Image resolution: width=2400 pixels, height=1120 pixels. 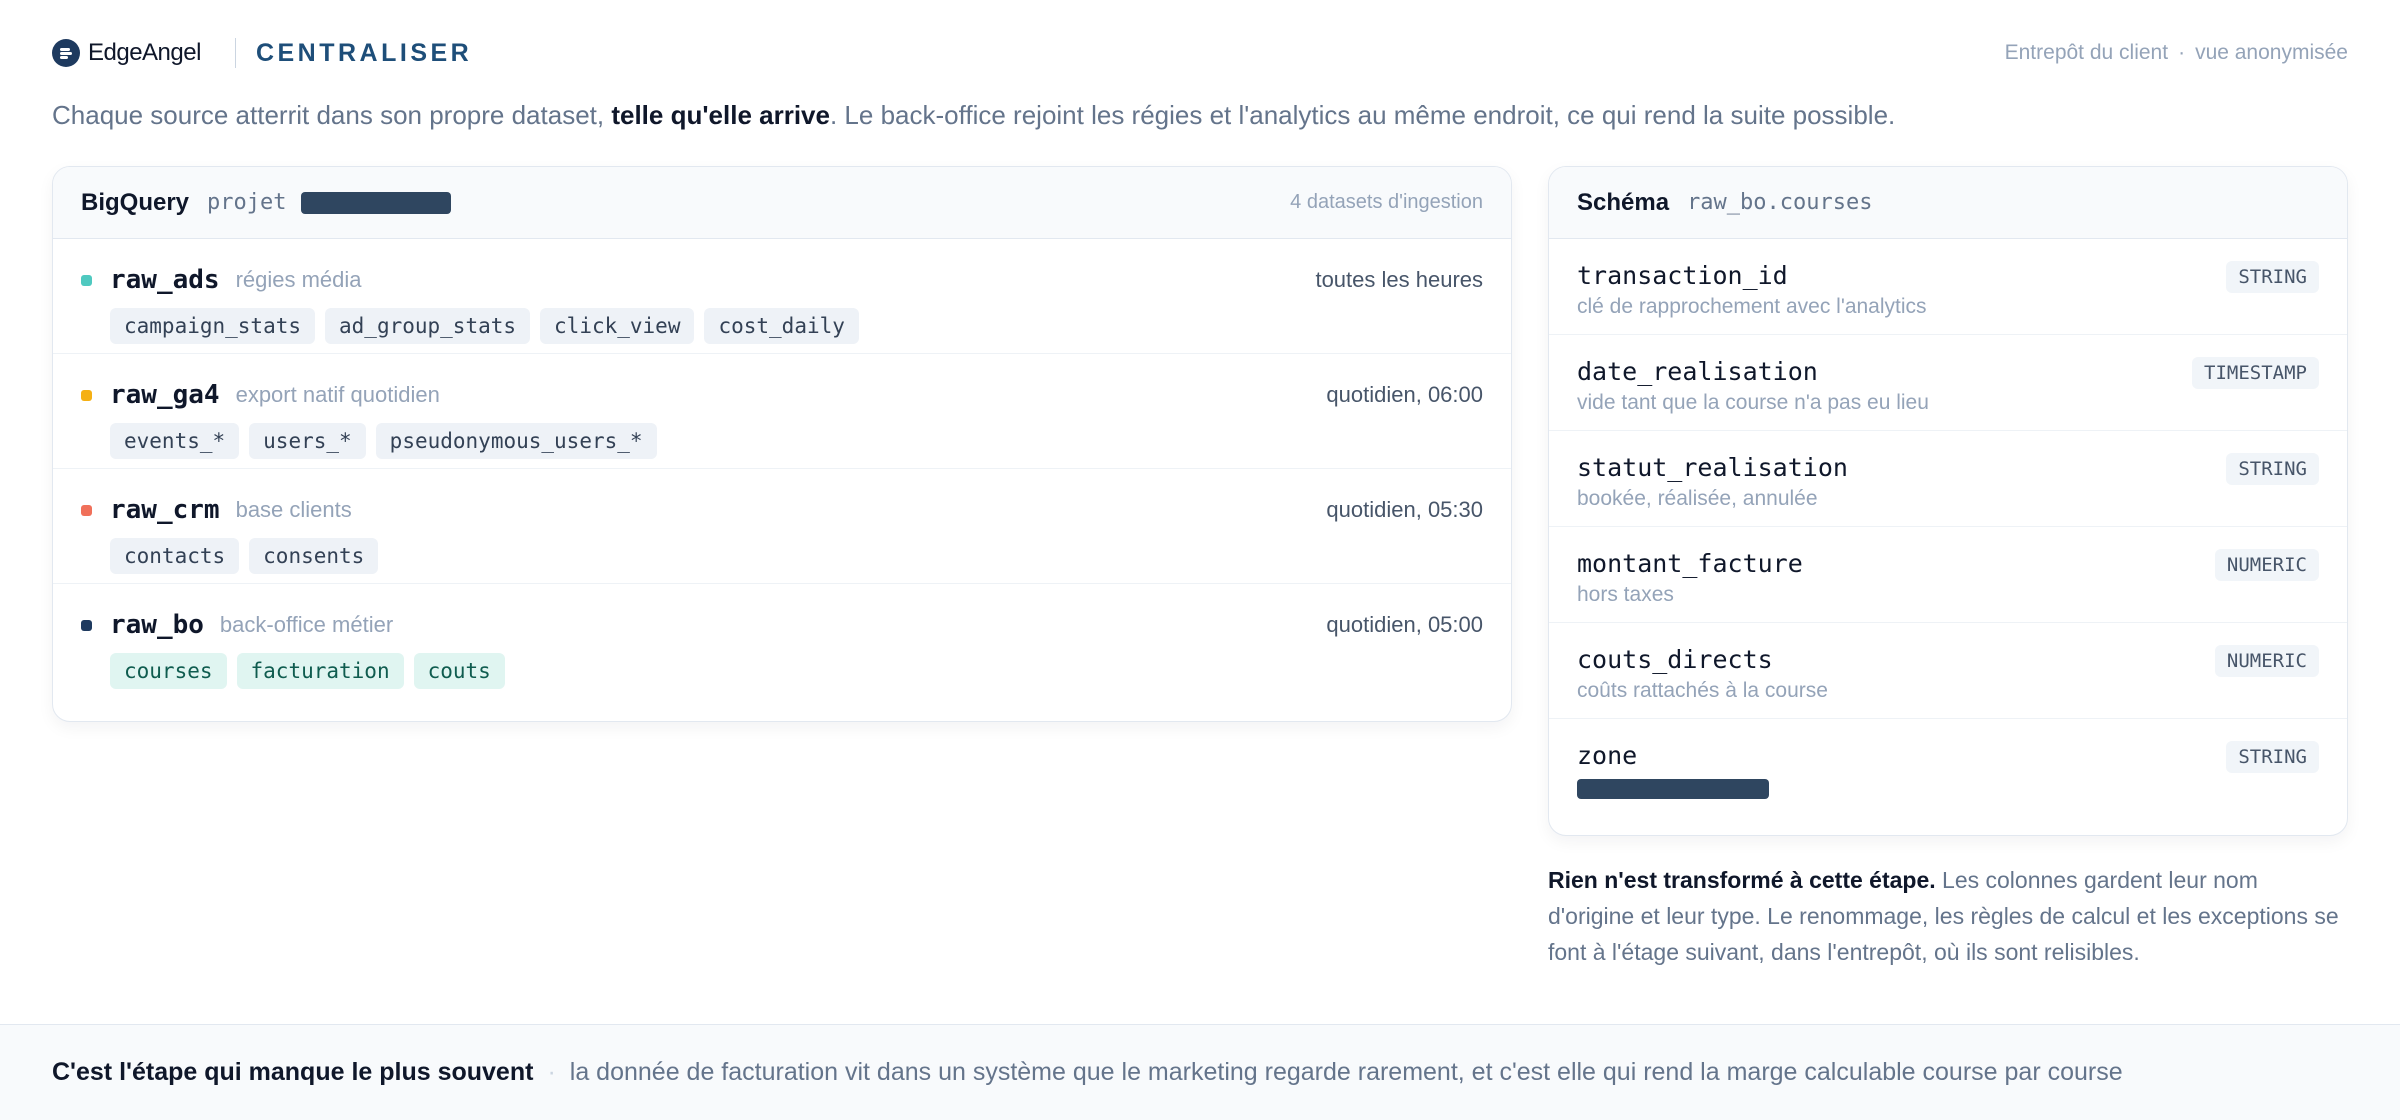 What do you see at coordinates (298, 279) in the screenshot?
I see `dataset-description: régies média` at bounding box center [298, 279].